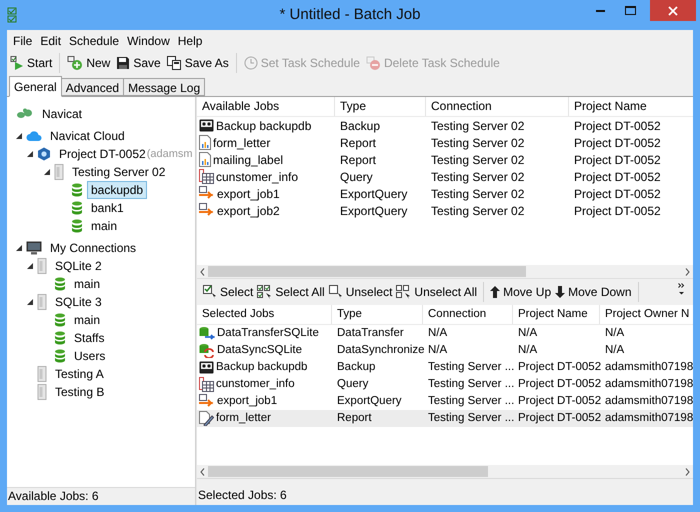  I want to click on toolbar-button: Select, so click(228, 292).